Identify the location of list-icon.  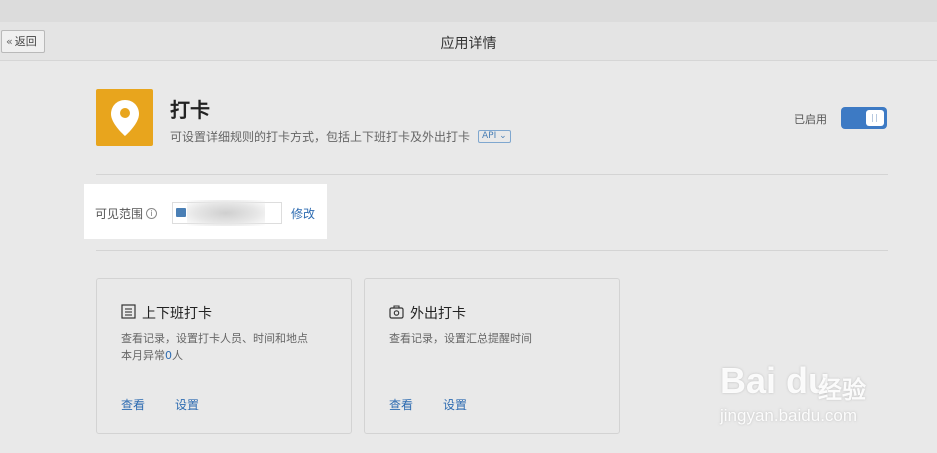
(128, 313).